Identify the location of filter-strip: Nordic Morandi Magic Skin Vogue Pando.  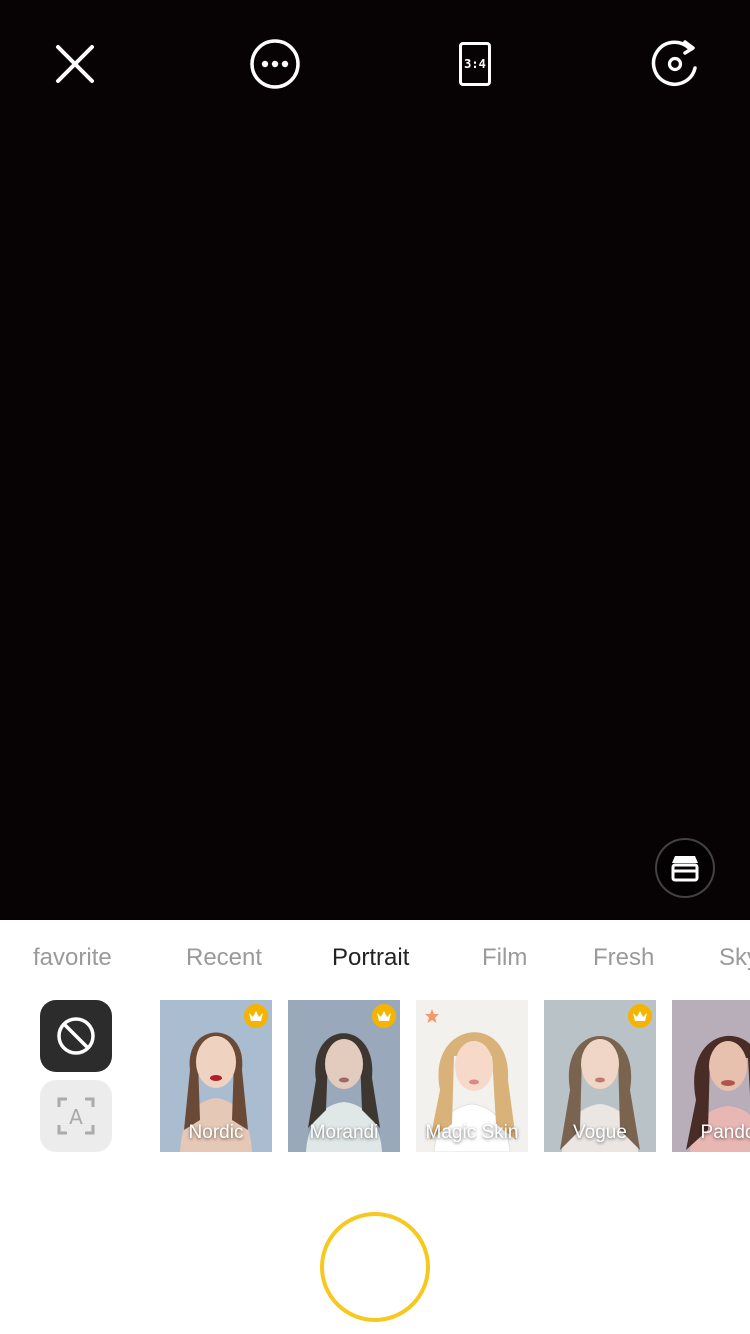
(375, 1076).